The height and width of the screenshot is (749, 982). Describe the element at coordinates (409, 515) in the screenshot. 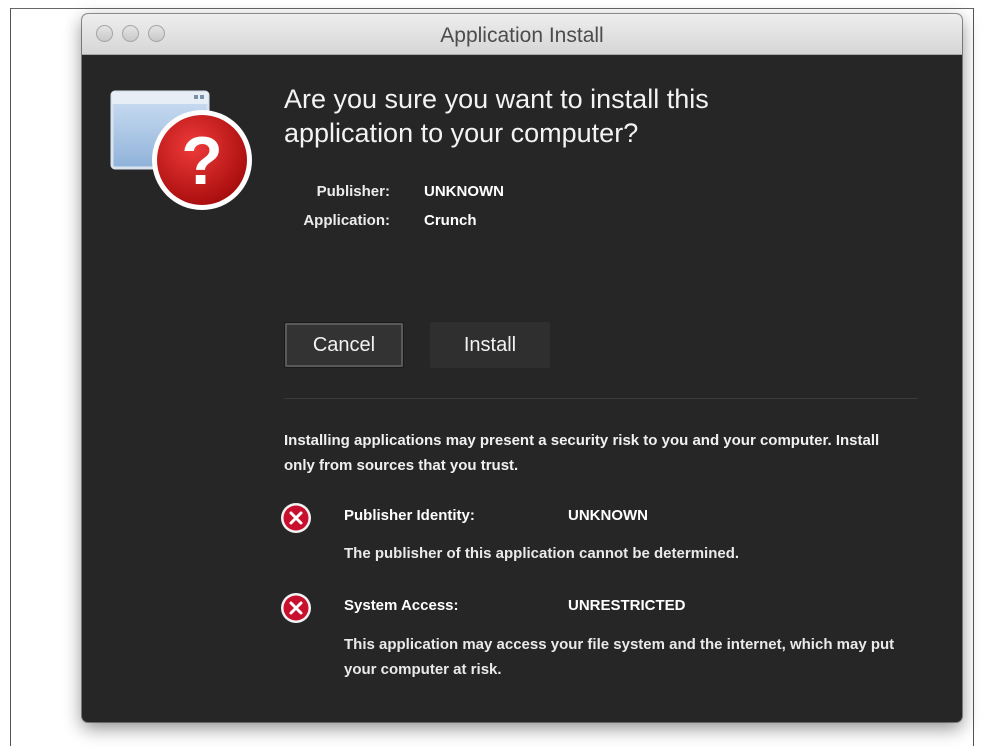

I see `risk-label-publisher-identity: Publisher Identity:` at that location.